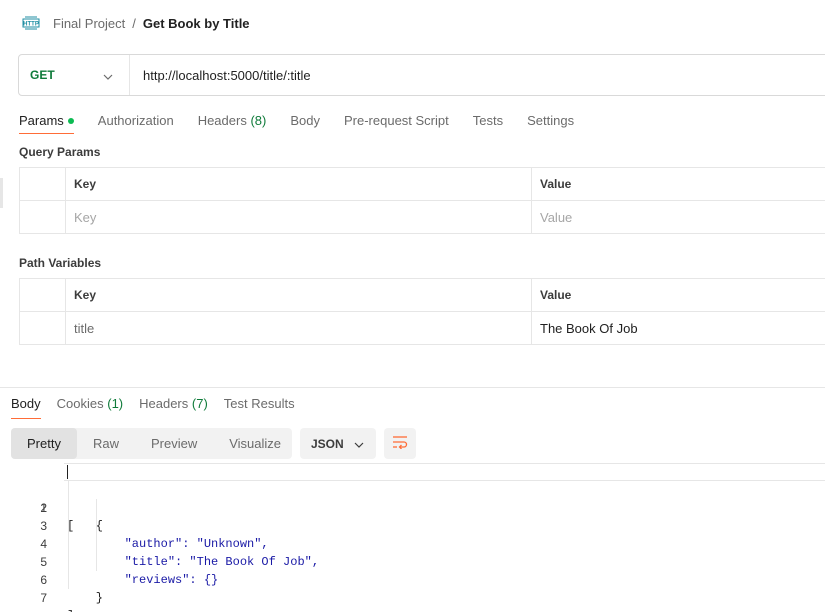 Image resolution: width=825 pixels, height=612 pixels. What do you see at coordinates (255, 443) in the screenshot?
I see `view-visualize-button: Visualize` at bounding box center [255, 443].